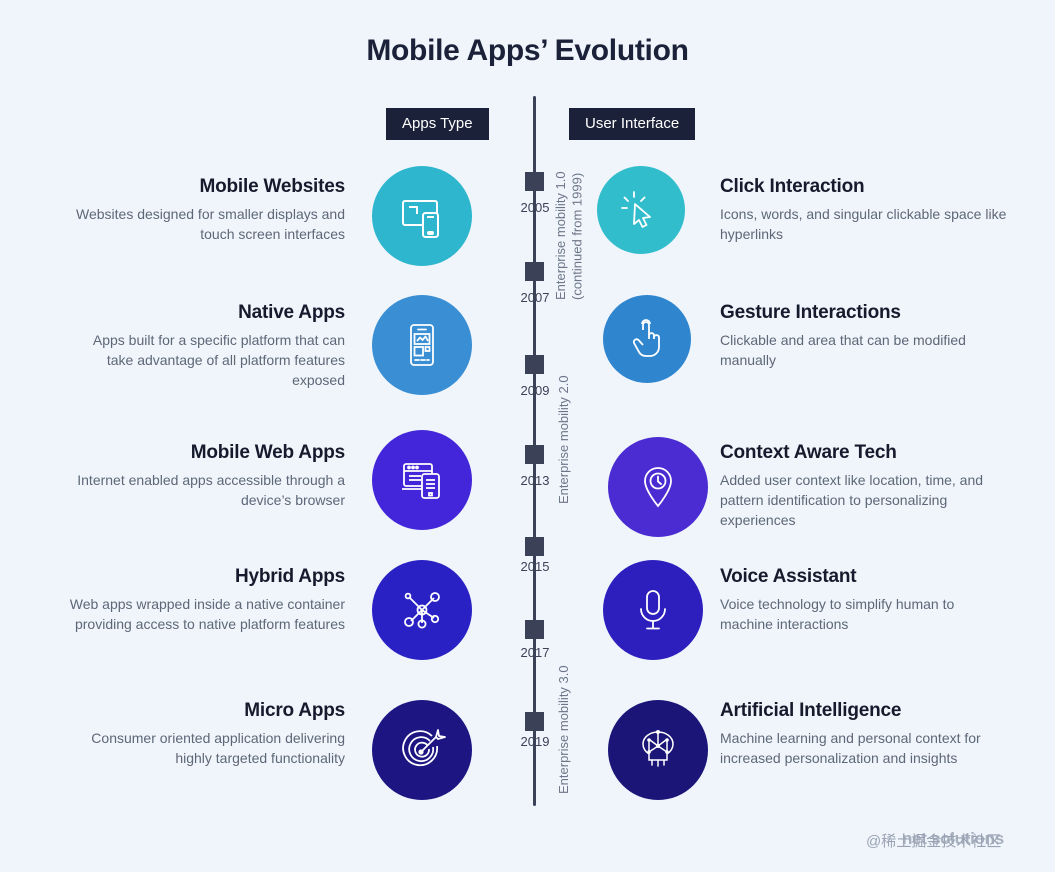 The width and height of the screenshot is (1055, 872). I want to click on timeline-tick-2017, so click(534, 629).